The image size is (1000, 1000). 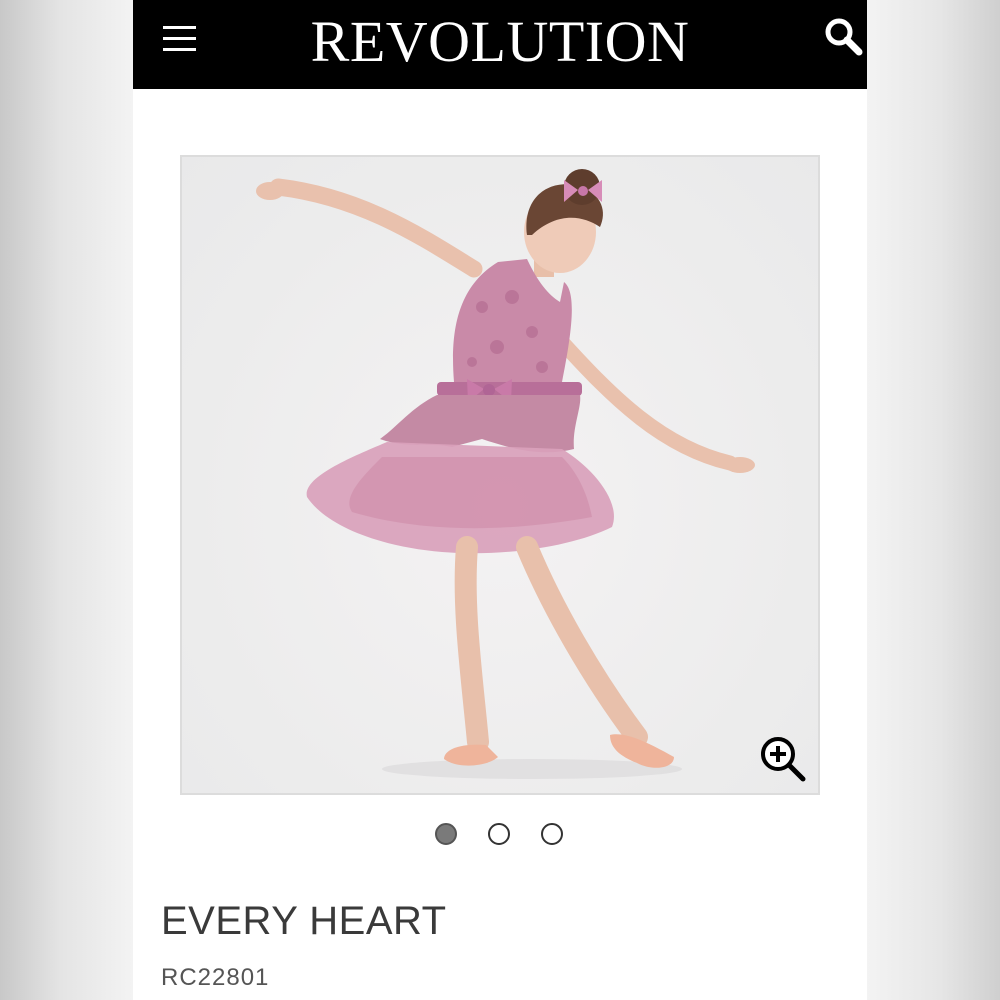 I want to click on product-sku: RC22801, so click(x=215, y=977).